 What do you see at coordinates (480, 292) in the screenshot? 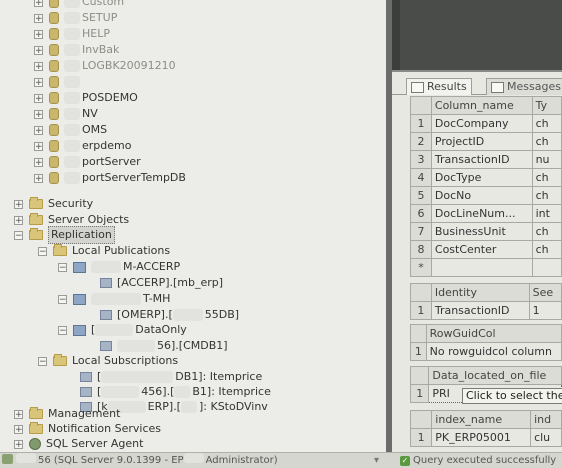
I see `column-header-identity: Identity` at bounding box center [480, 292].